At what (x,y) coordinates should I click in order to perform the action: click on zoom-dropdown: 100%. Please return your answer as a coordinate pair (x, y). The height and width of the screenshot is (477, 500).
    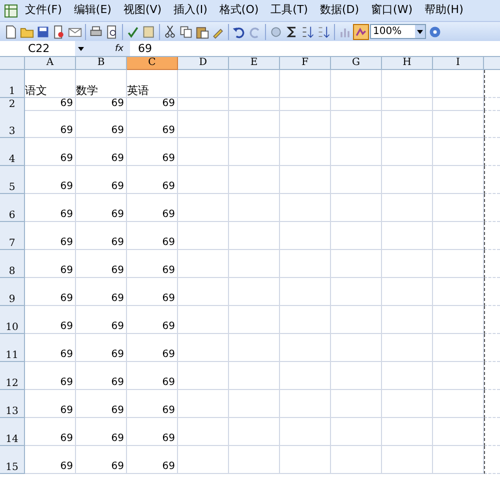
    Looking at the image, I should click on (398, 31).